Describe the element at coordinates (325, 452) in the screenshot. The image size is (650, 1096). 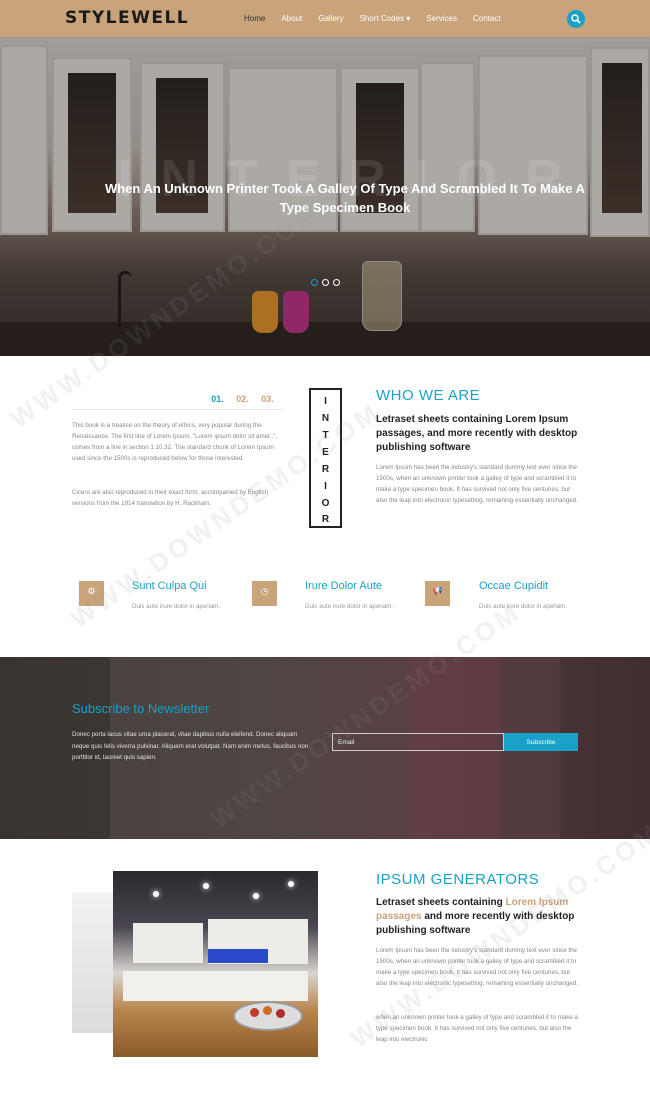
I see `vertical-letter: E` at that location.